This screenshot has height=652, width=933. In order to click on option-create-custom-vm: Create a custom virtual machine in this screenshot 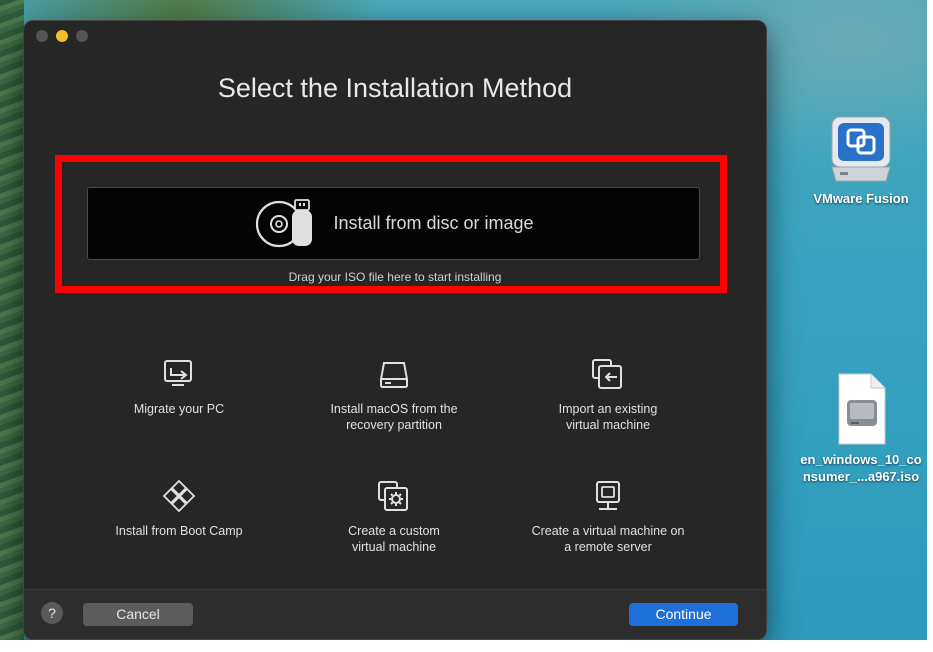, I will do `click(394, 518)`.